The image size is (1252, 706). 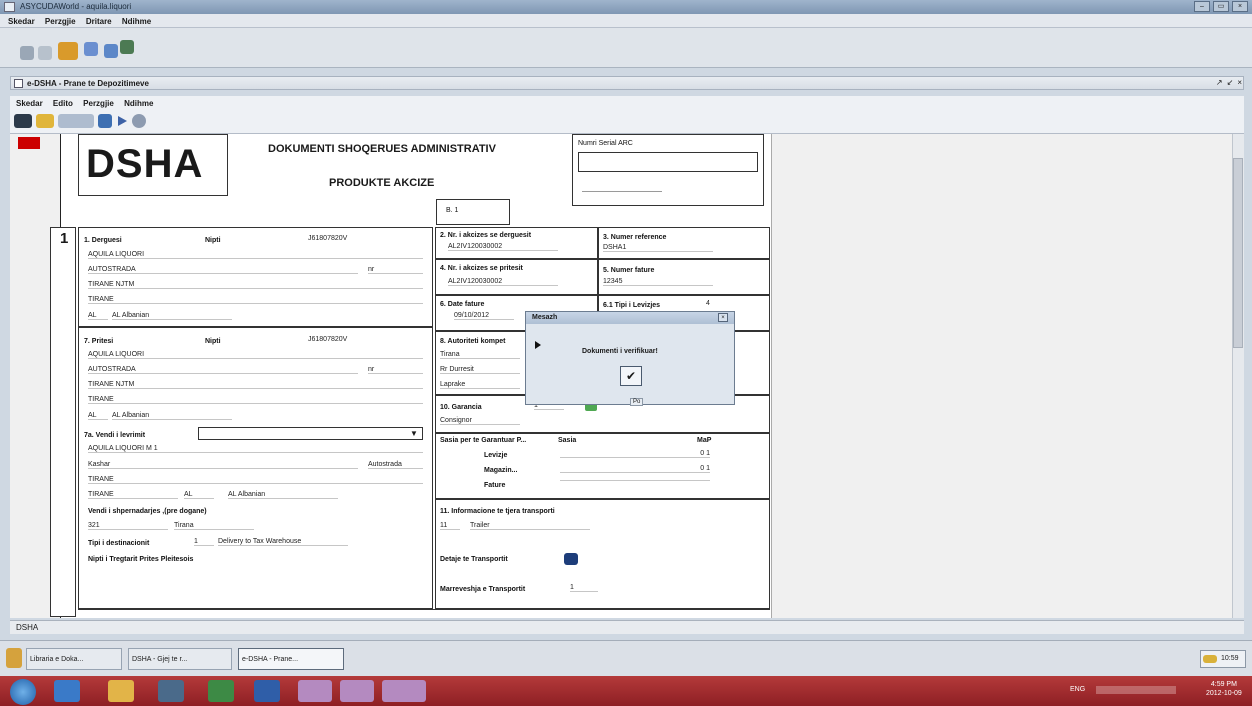 What do you see at coordinates (365, 238) in the screenshot?
I see `sender-nipt: J61807820V` at bounding box center [365, 238].